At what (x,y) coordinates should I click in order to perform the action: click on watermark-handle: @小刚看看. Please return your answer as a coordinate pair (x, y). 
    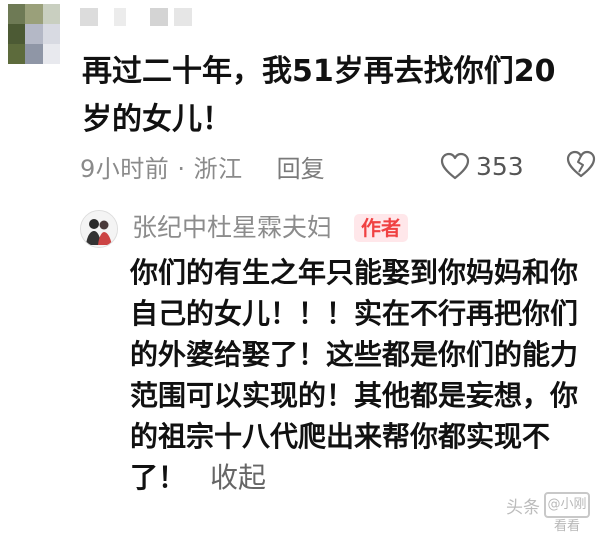
    Looking at the image, I should click on (567, 513).